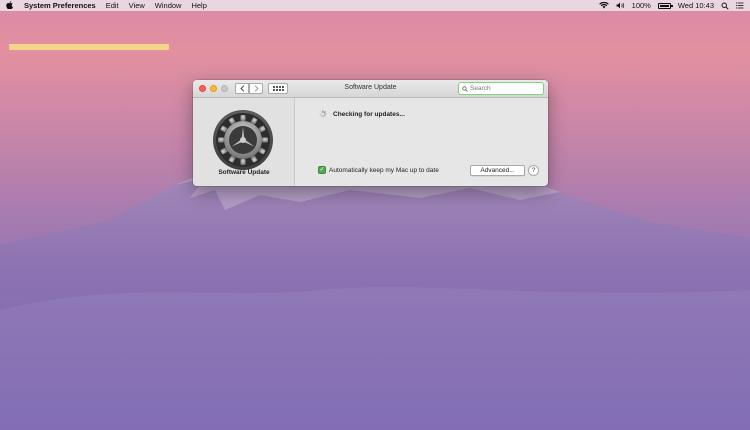 This screenshot has width=750, height=430. I want to click on menu-edit: Edit, so click(112, 5).